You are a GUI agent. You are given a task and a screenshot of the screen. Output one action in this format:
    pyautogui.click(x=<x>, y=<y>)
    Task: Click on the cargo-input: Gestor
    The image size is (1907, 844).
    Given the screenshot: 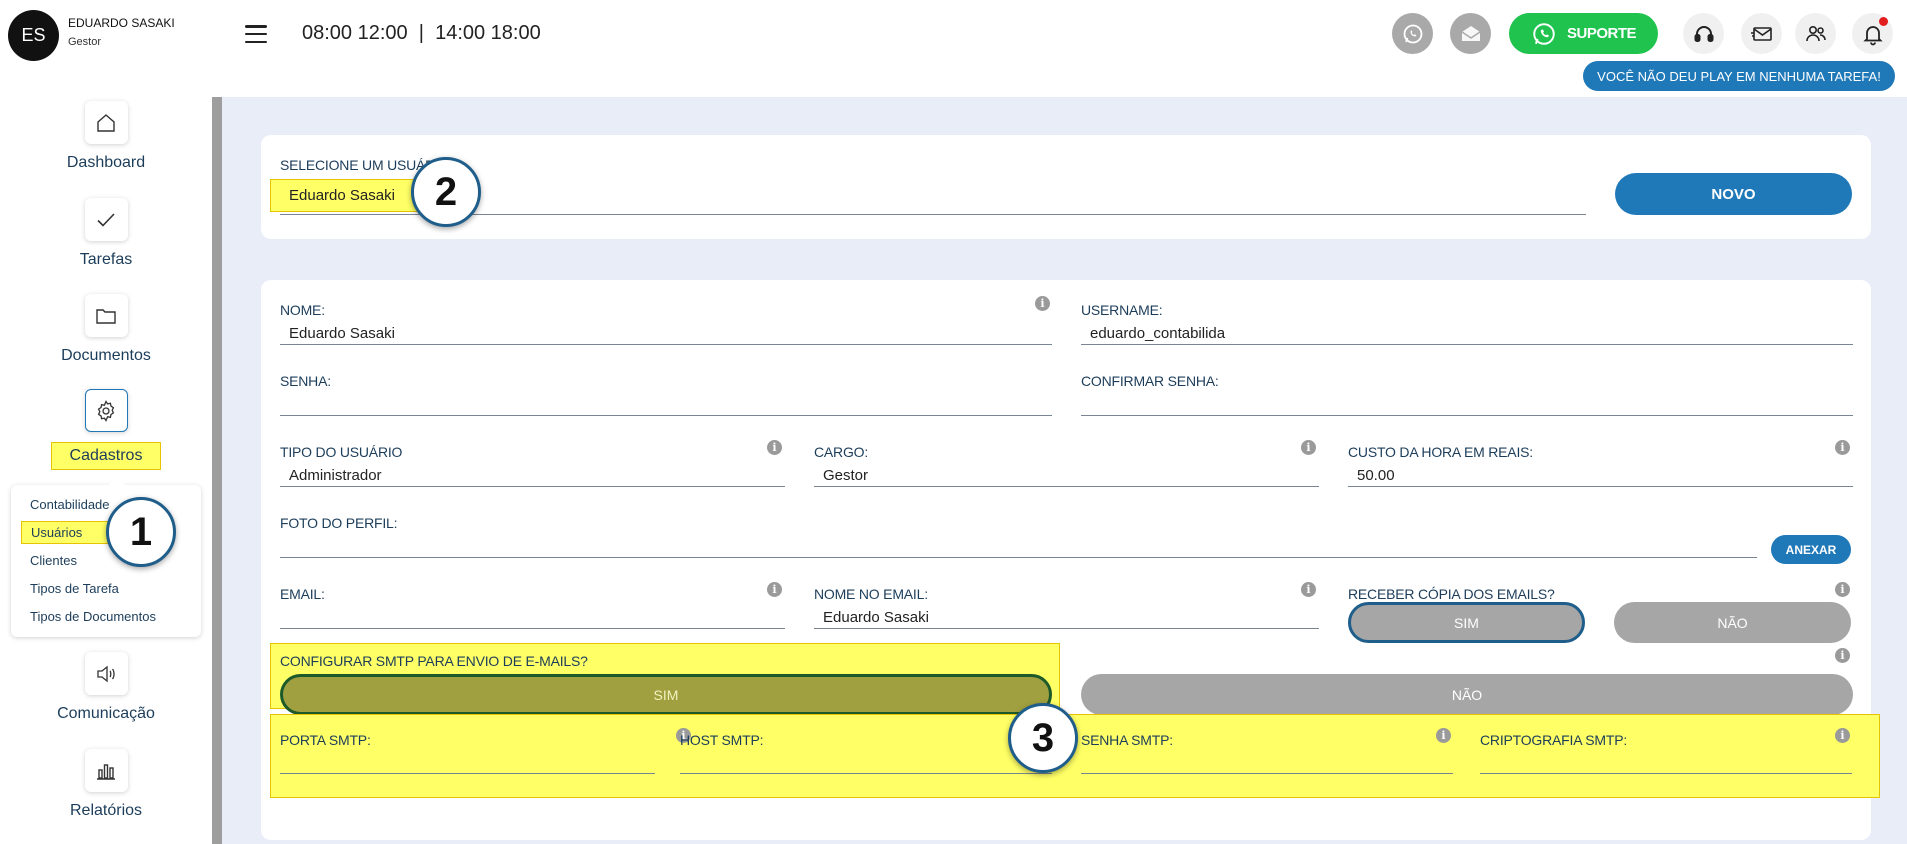 What is the action you would take?
    pyautogui.click(x=845, y=475)
    